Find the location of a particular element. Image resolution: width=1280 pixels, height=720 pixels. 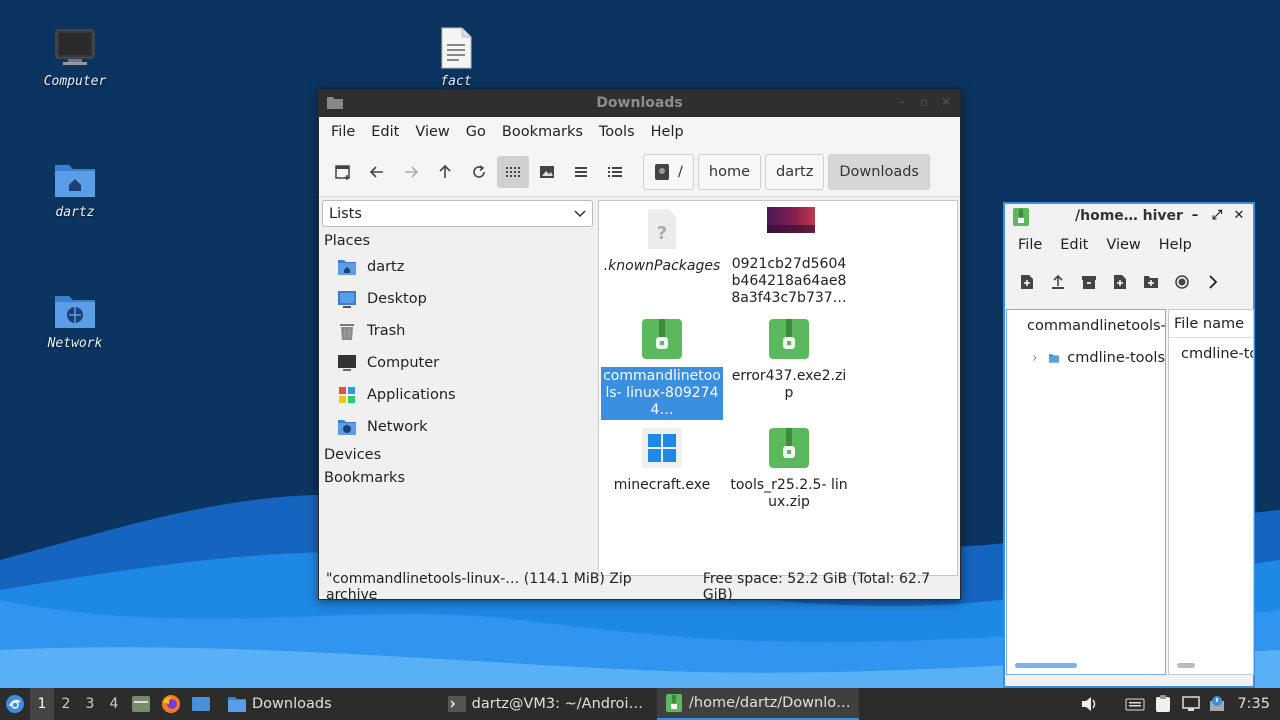

extract-button is located at coordinates (1089, 282).